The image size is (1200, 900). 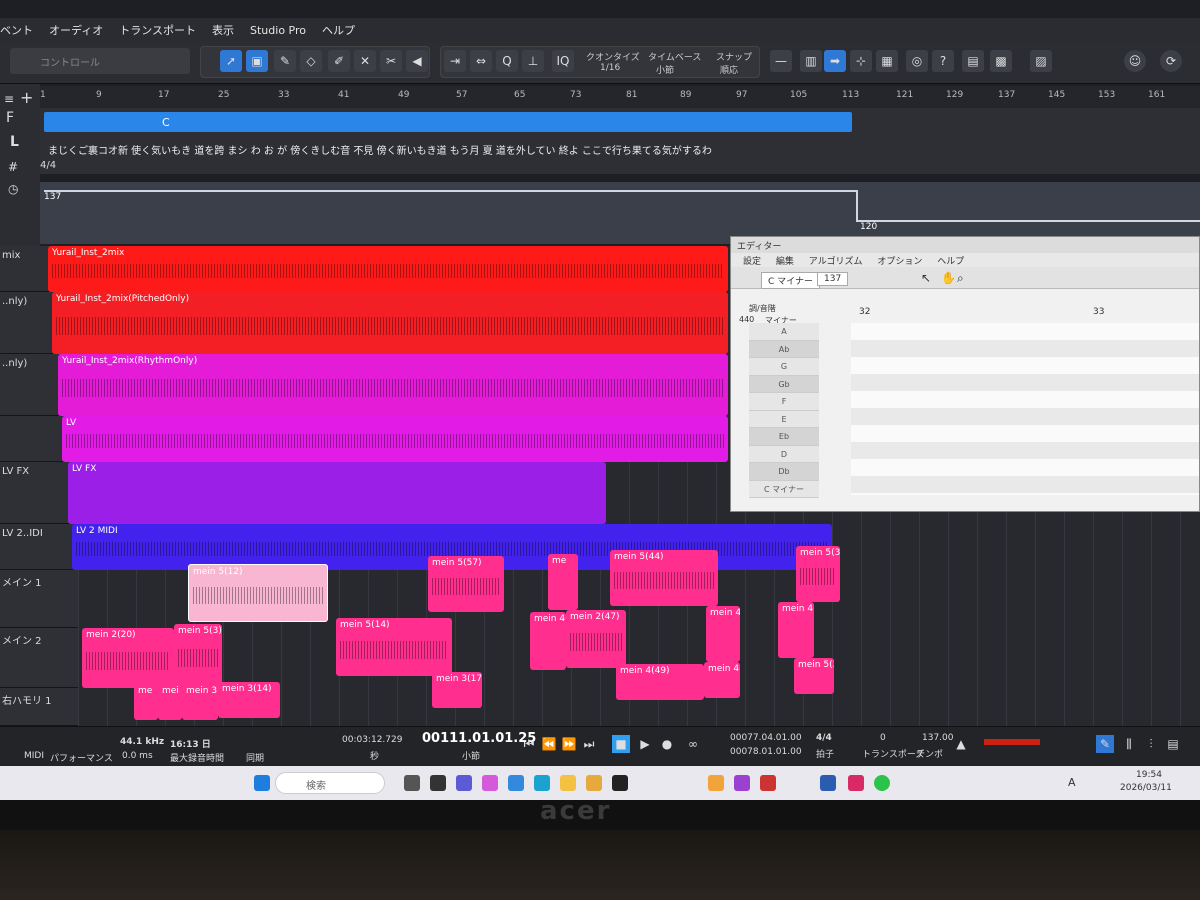 I want to click on menu-item-transport: トランスポート, so click(x=157, y=30).